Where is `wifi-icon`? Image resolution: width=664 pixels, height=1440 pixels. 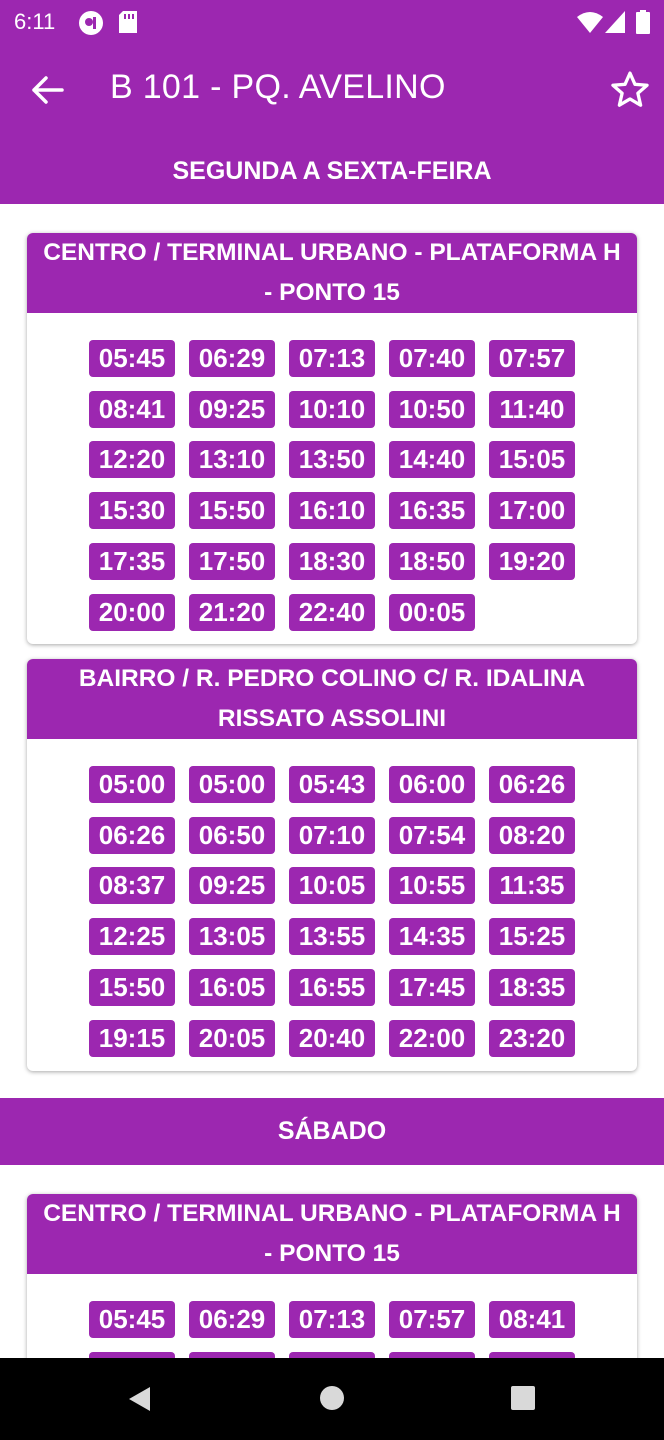 wifi-icon is located at coordinates (590, 22).